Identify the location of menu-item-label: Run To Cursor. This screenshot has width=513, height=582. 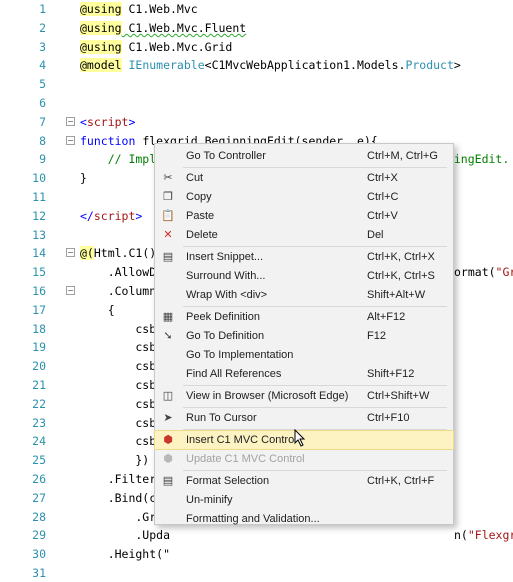
(221, 418).